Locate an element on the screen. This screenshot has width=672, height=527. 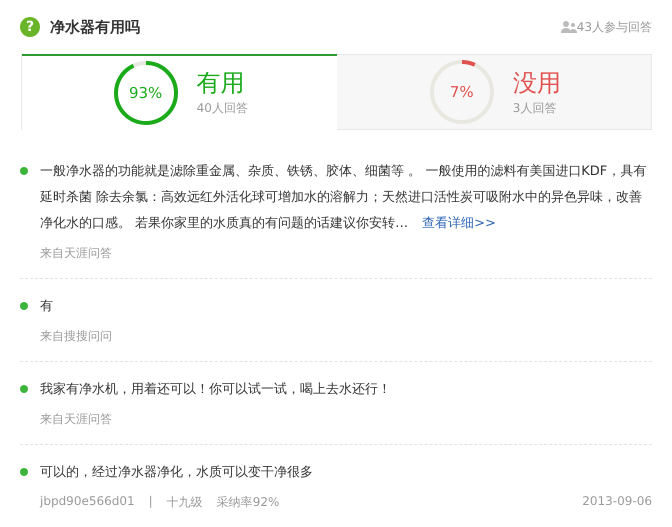
answer-date: 2013-09-06 is located at coordinates (617, 502).